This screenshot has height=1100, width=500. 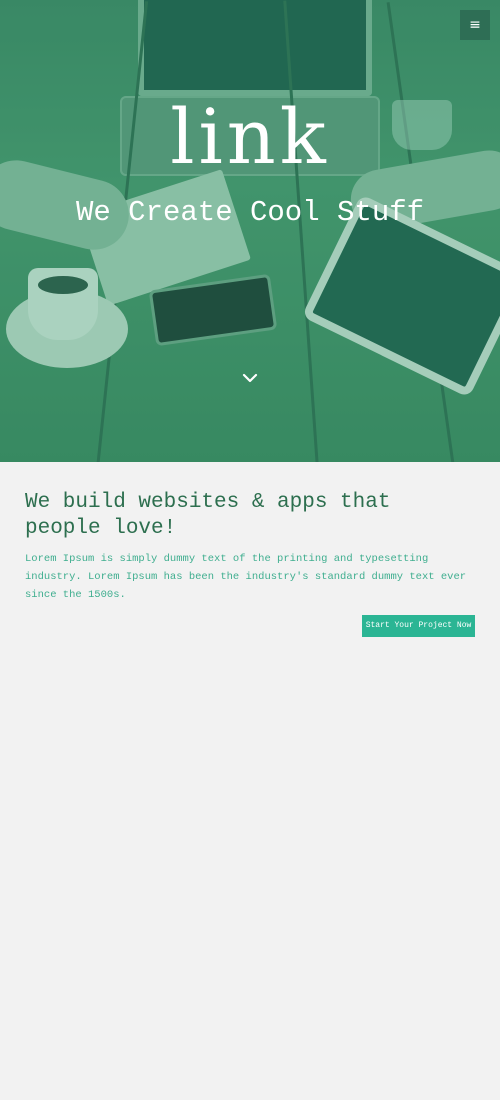 I want to click on hamburger-menu-icon: ≡, so click(x=475, y=25).